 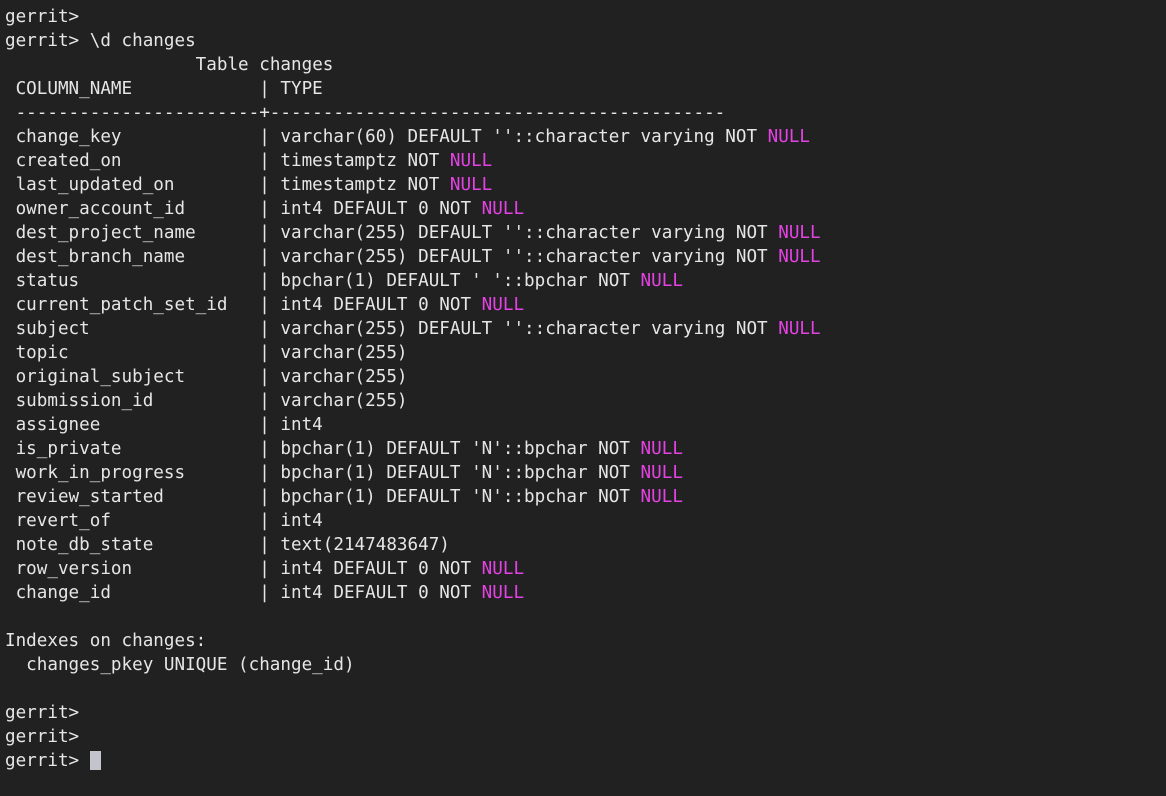 What do you see at coordinates (143, 545) in the screenshot?
I see `table-cell-column-name: note_db_state |` at bounding box center [143, 545].